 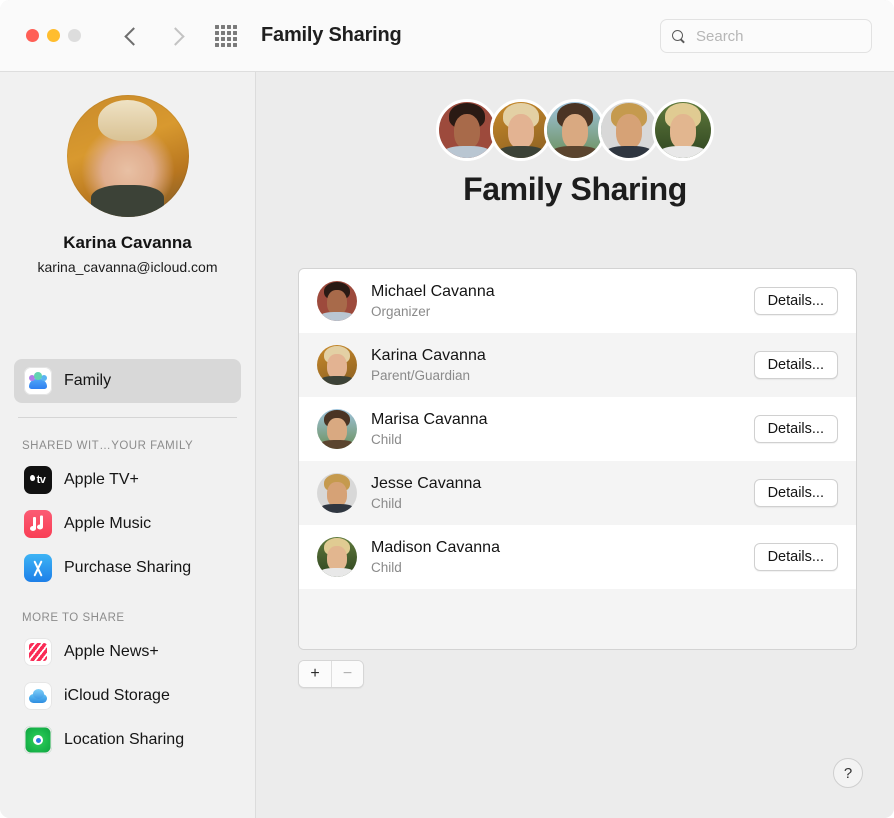 What do you see at coordinates (176, 36) in the screenshot?
I see `chevron-right-icon` at bounding box center [176, 36].